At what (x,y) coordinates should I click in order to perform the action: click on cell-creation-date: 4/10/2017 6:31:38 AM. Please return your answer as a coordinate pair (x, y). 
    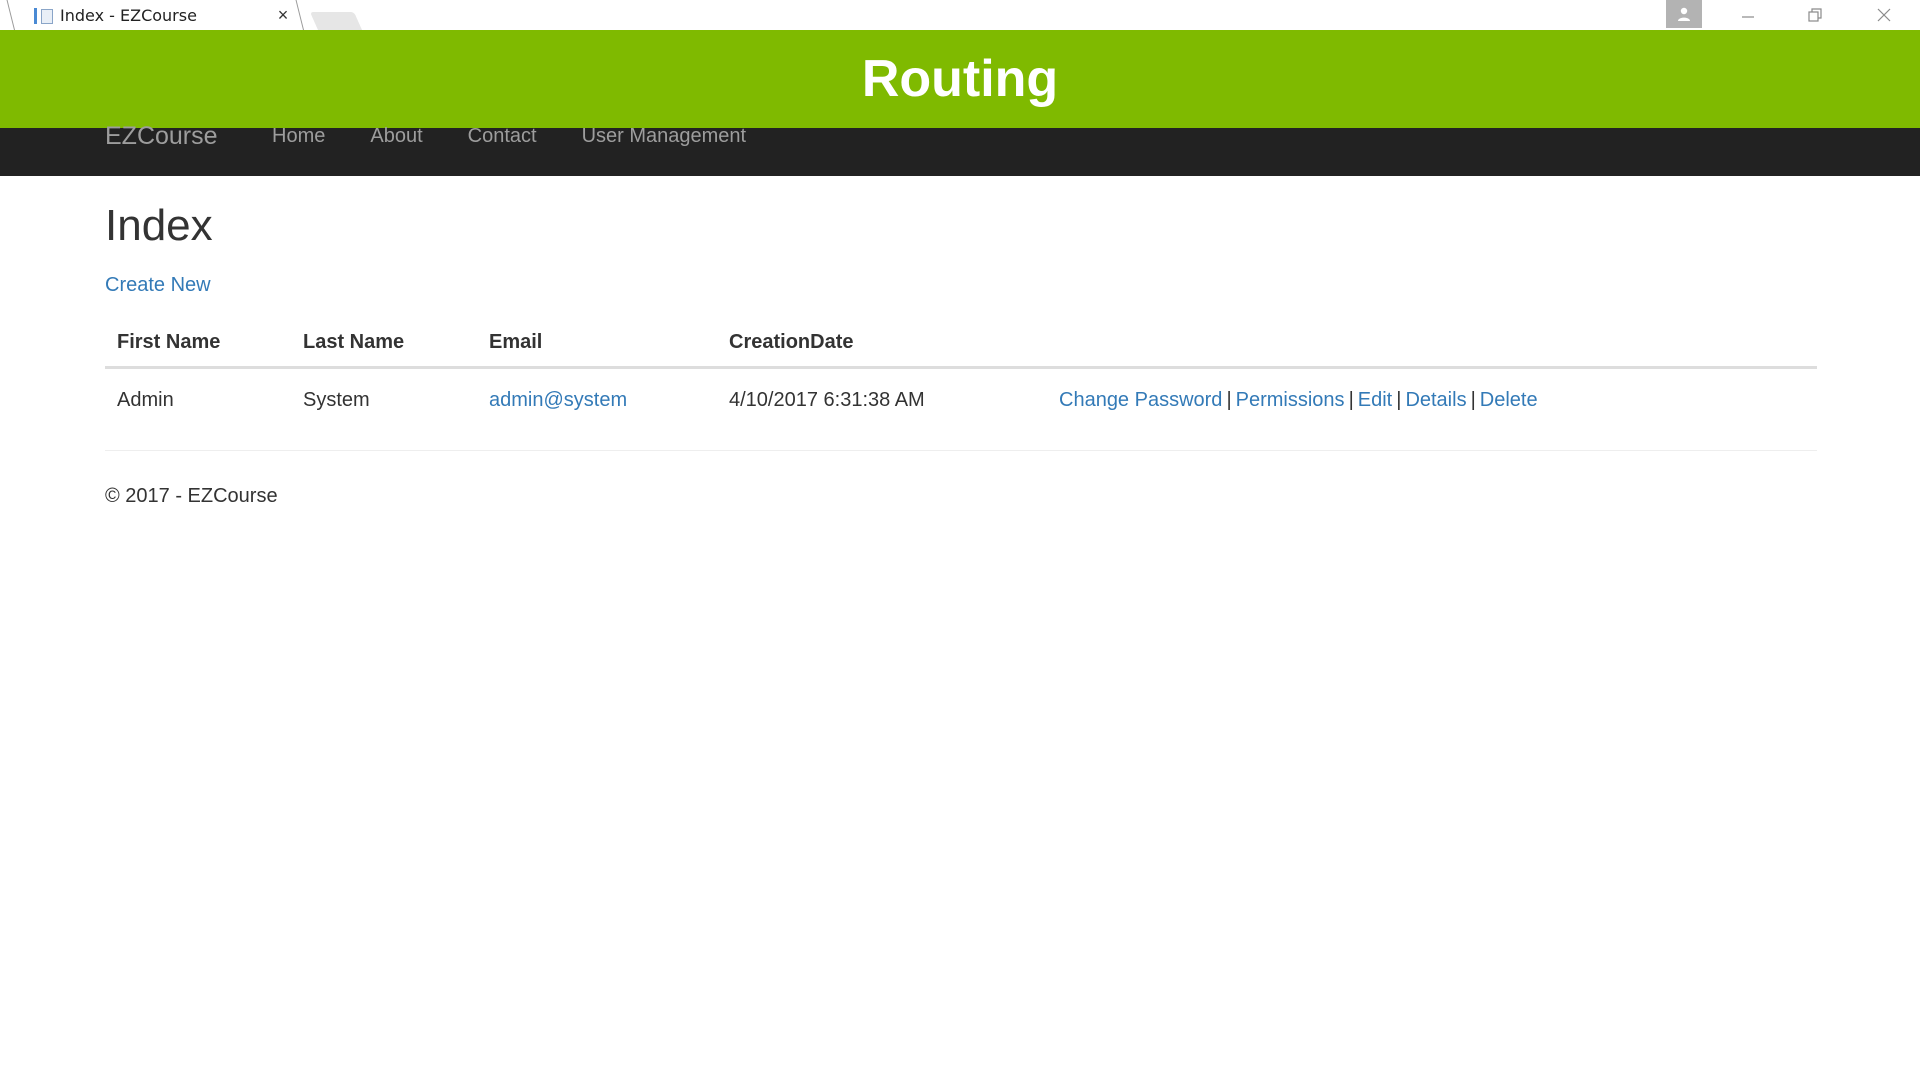
    Looking at the image, I should click on (827, 400).